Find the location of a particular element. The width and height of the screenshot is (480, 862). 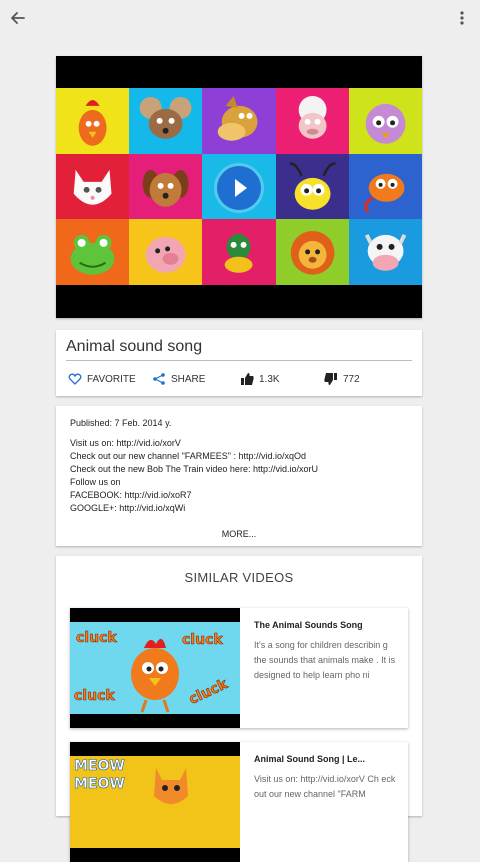

description-line: FACEBOOK: http://vid.io/xoR7 is located at coordinates (131, 495).